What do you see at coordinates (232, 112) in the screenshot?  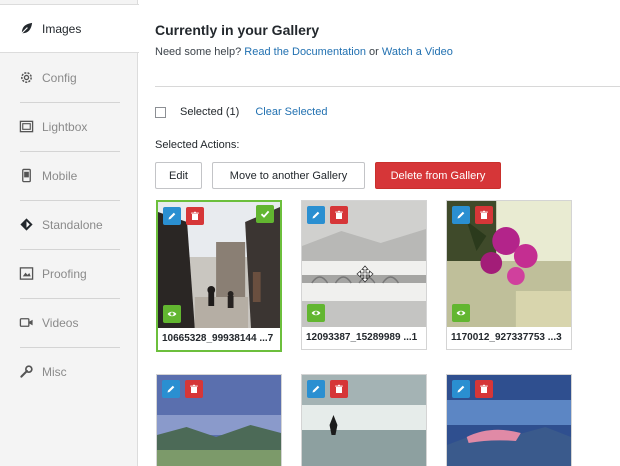 I see `selected-count: (1)` at bounding box center [232, 112].